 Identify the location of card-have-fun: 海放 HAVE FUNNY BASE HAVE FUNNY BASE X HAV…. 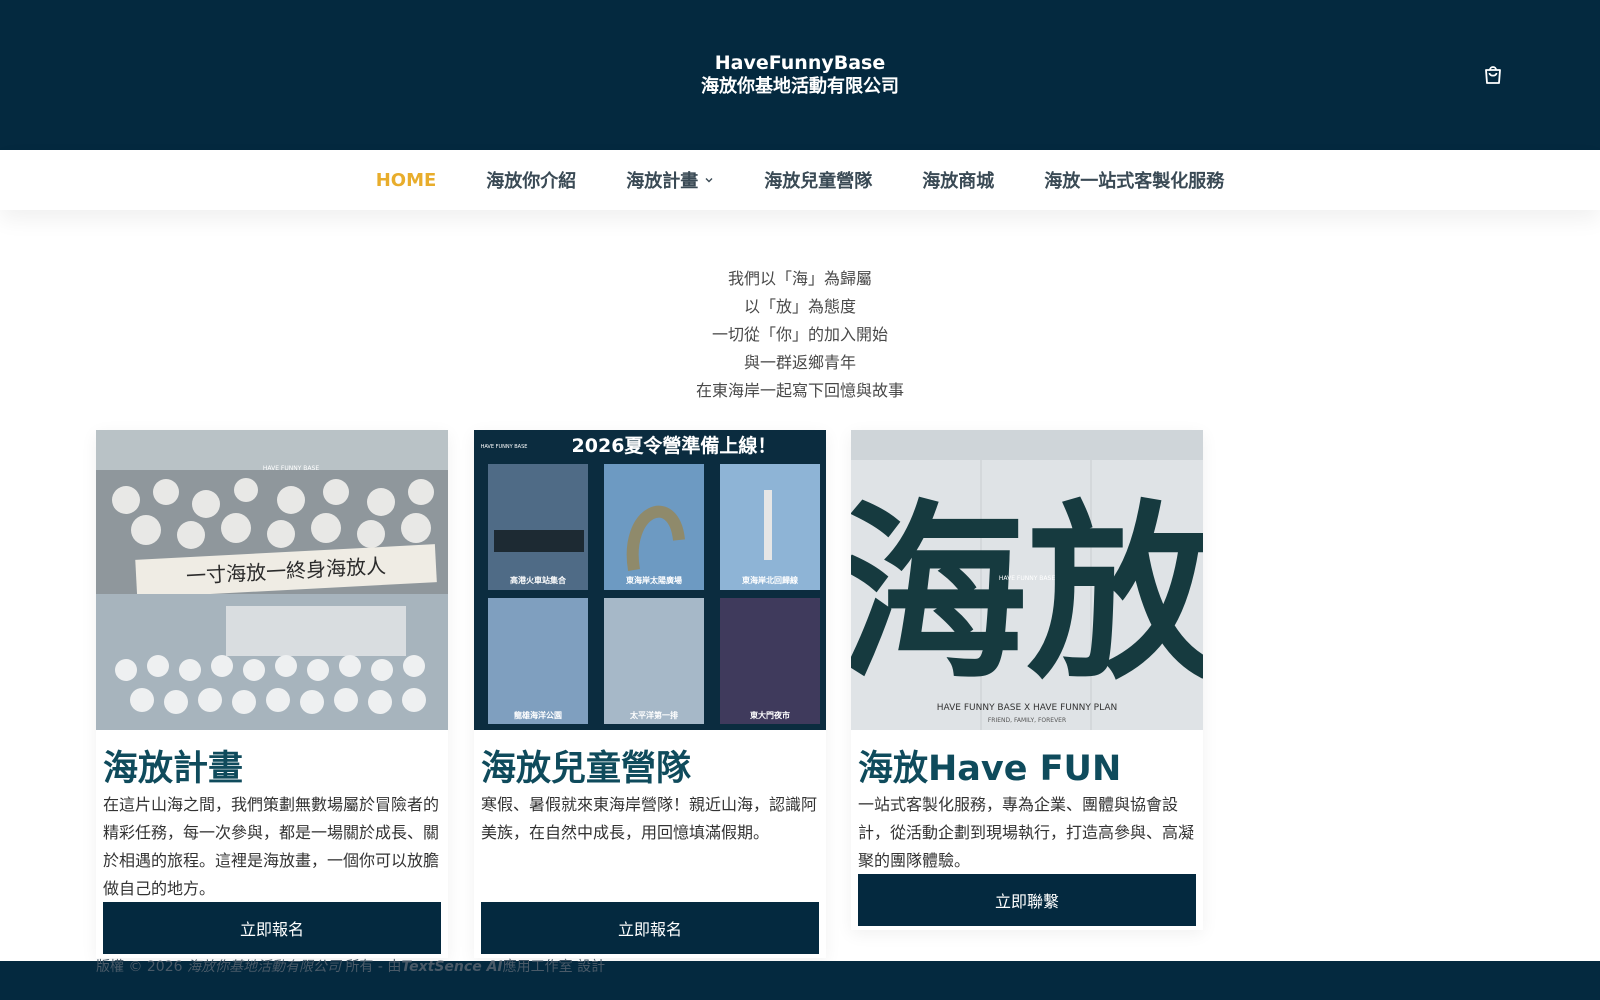
(1027, 680).